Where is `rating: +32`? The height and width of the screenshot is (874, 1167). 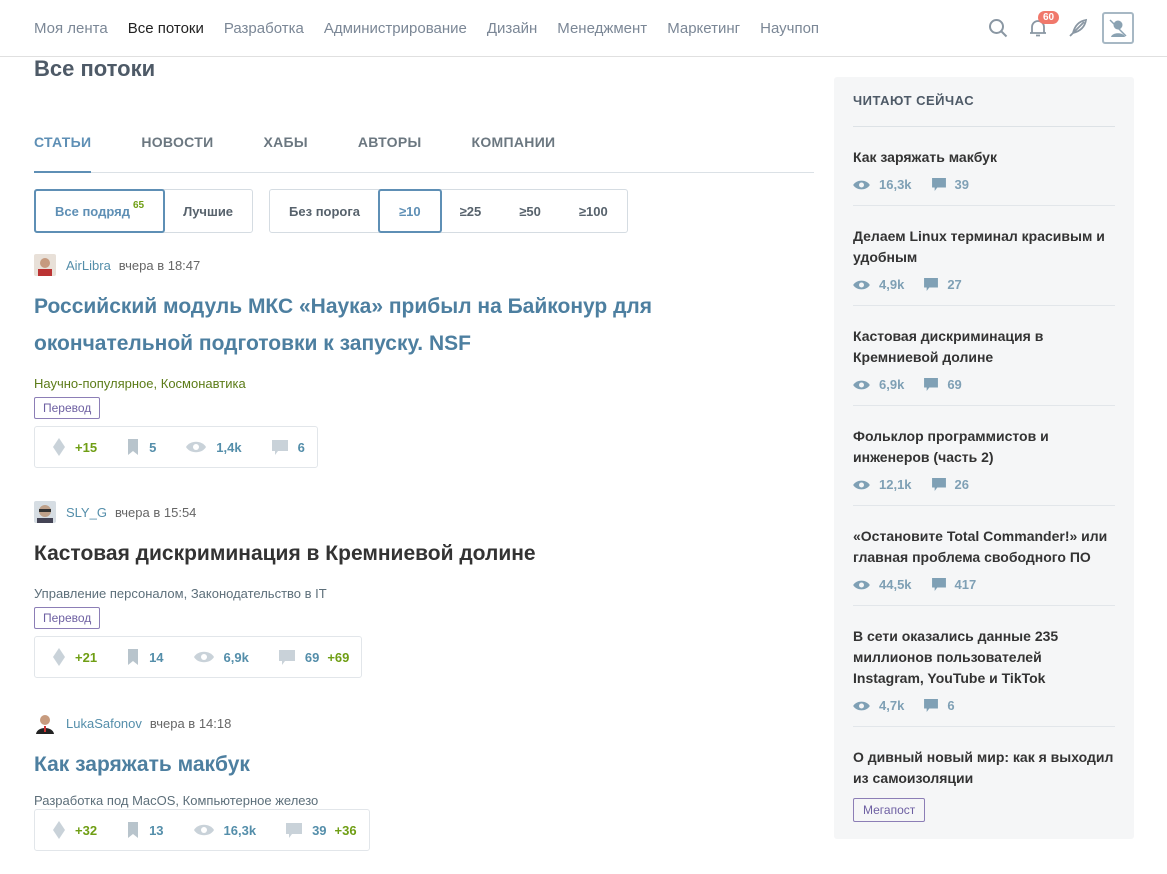
rating: +32 is located at coordinates (75, 830).